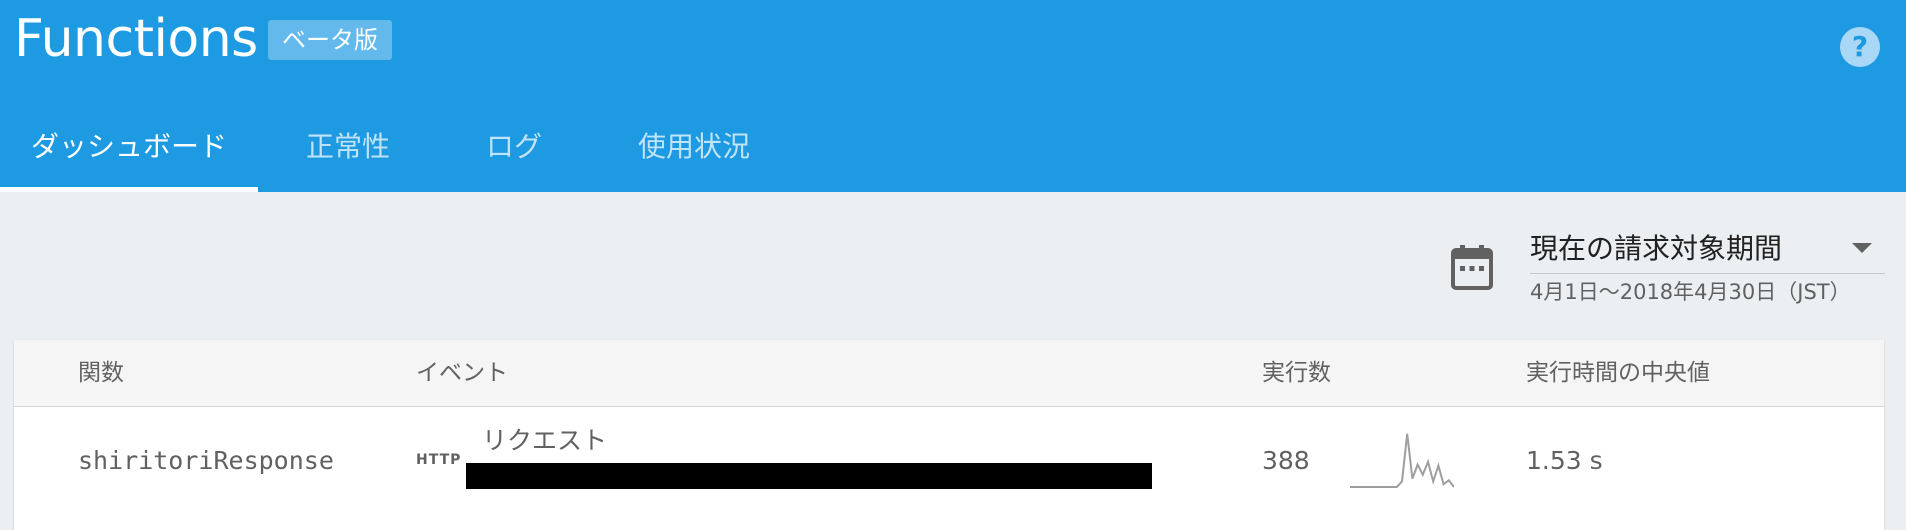 Image resolution: width=1906 pixels, height=530 pixels. I want to click on page-title: Functions, so click(136, 39).